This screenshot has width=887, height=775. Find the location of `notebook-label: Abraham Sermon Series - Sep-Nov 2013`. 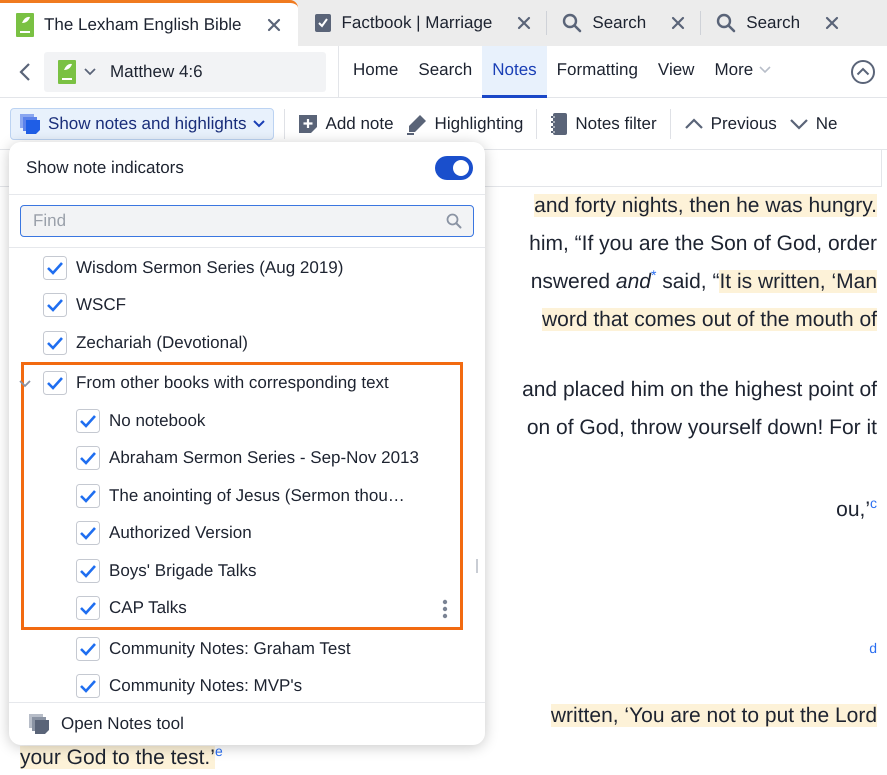

notebook-label: Abraham Sermon Series - Sep-Nov 2013 is located at coordinates (264, 458).